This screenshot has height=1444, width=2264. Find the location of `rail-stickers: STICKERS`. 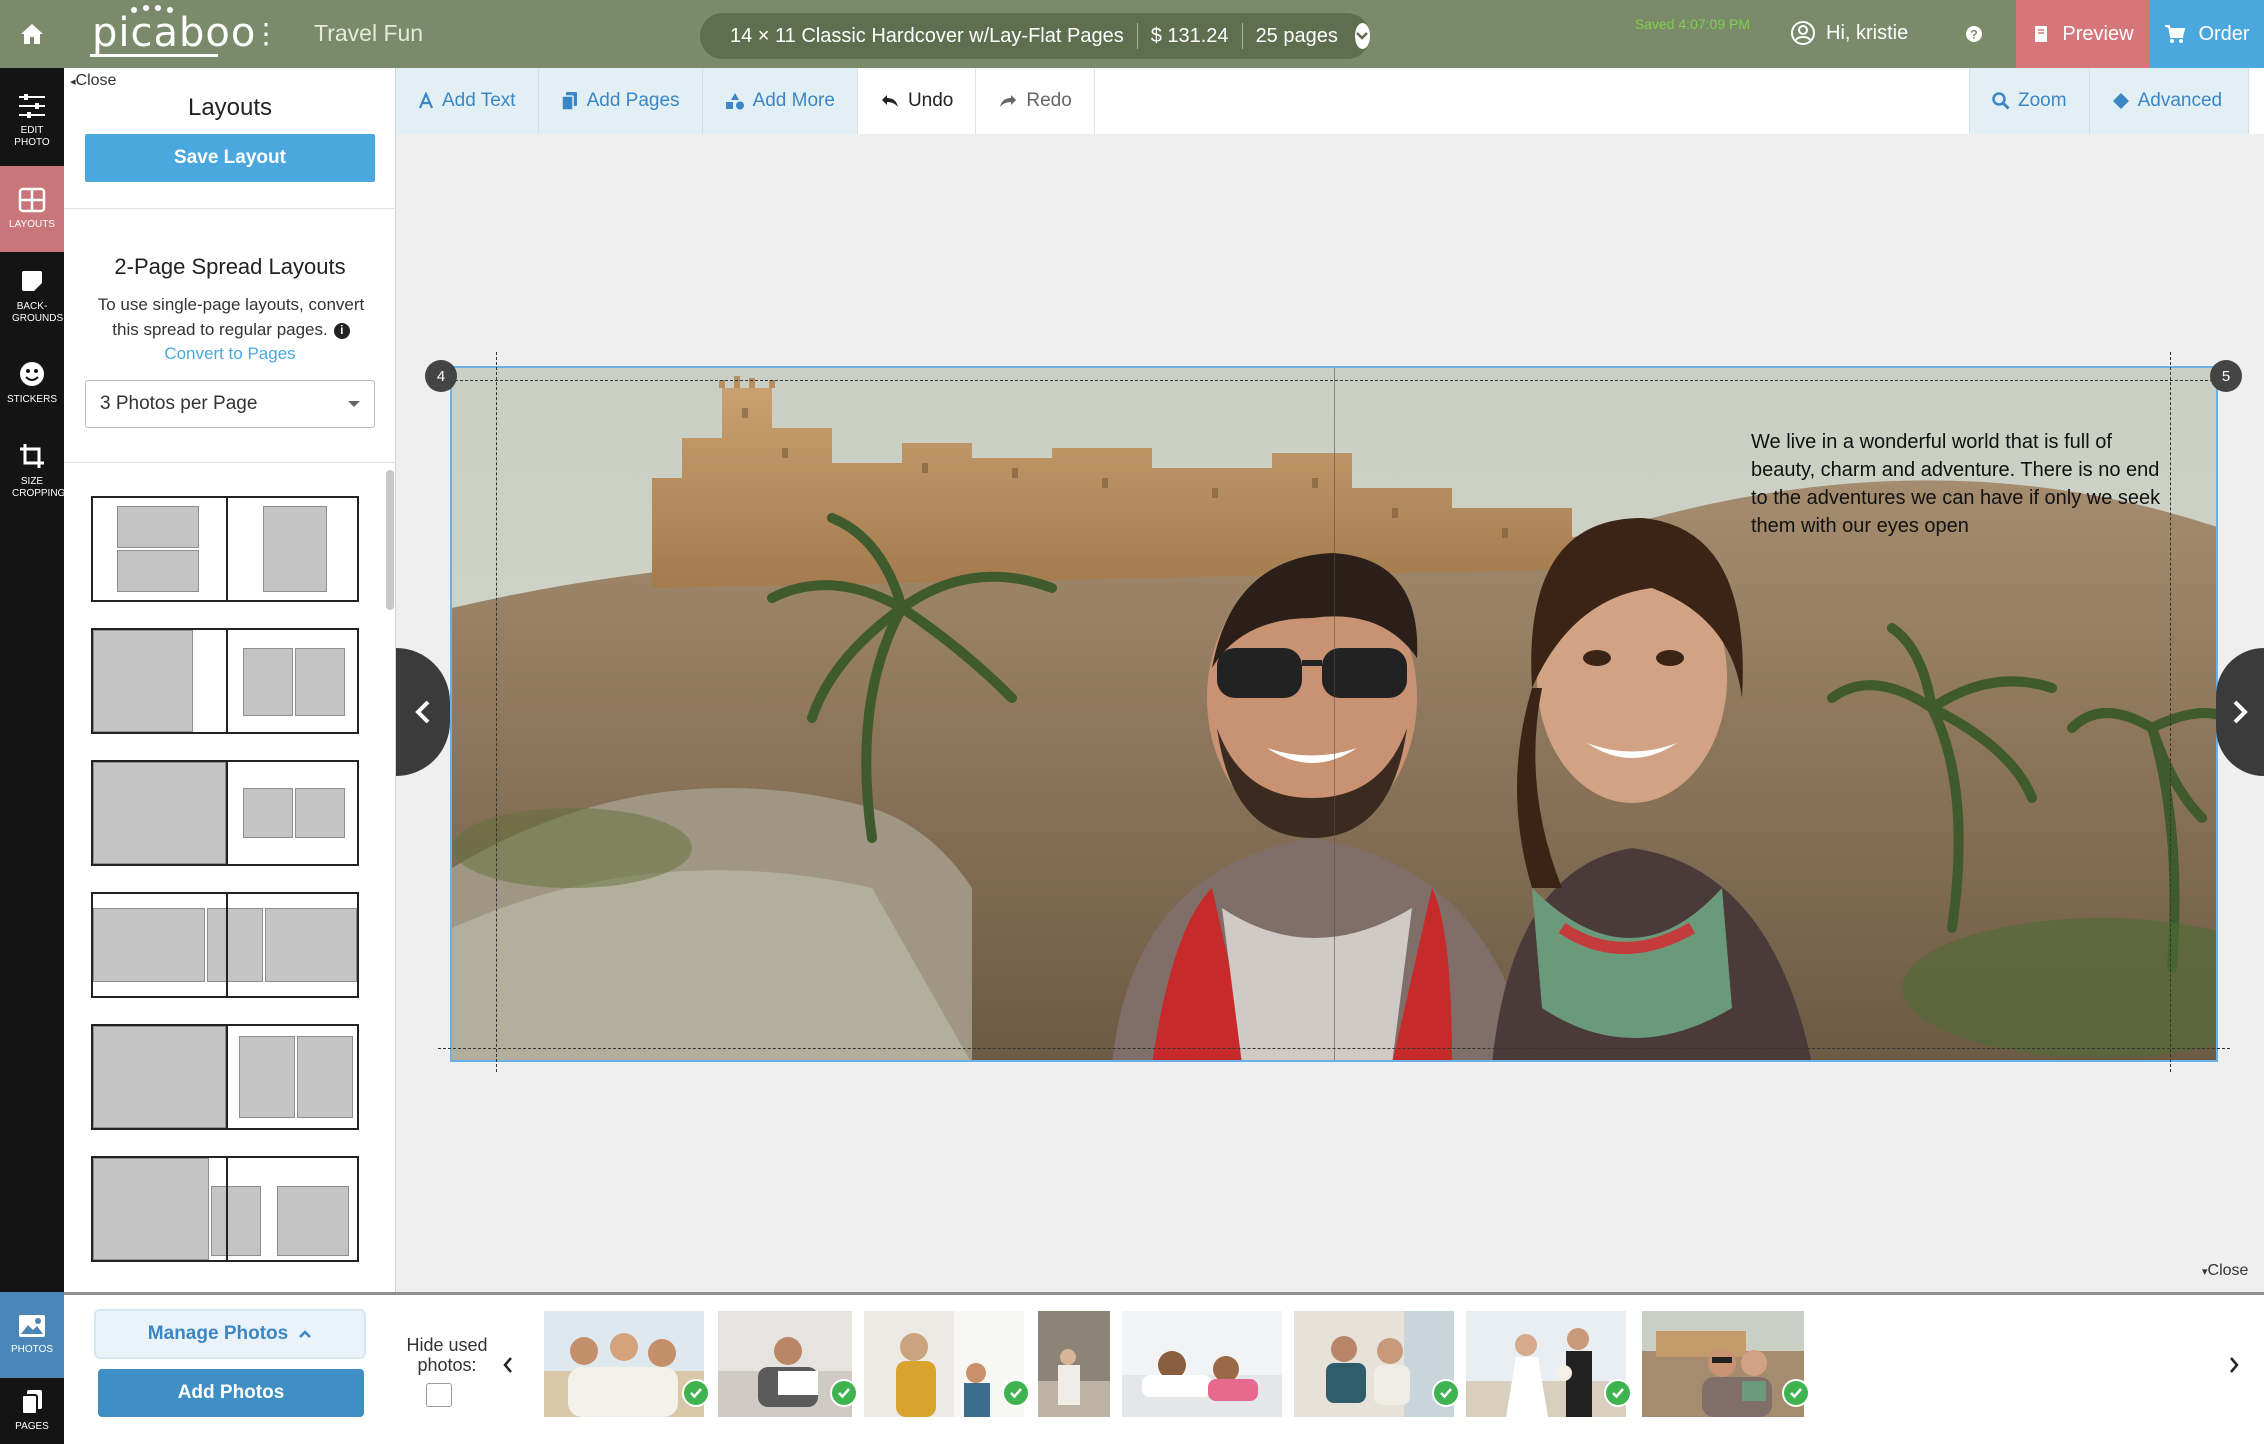

rail-stickers: STICKERS is located at coordinates (32, 383).